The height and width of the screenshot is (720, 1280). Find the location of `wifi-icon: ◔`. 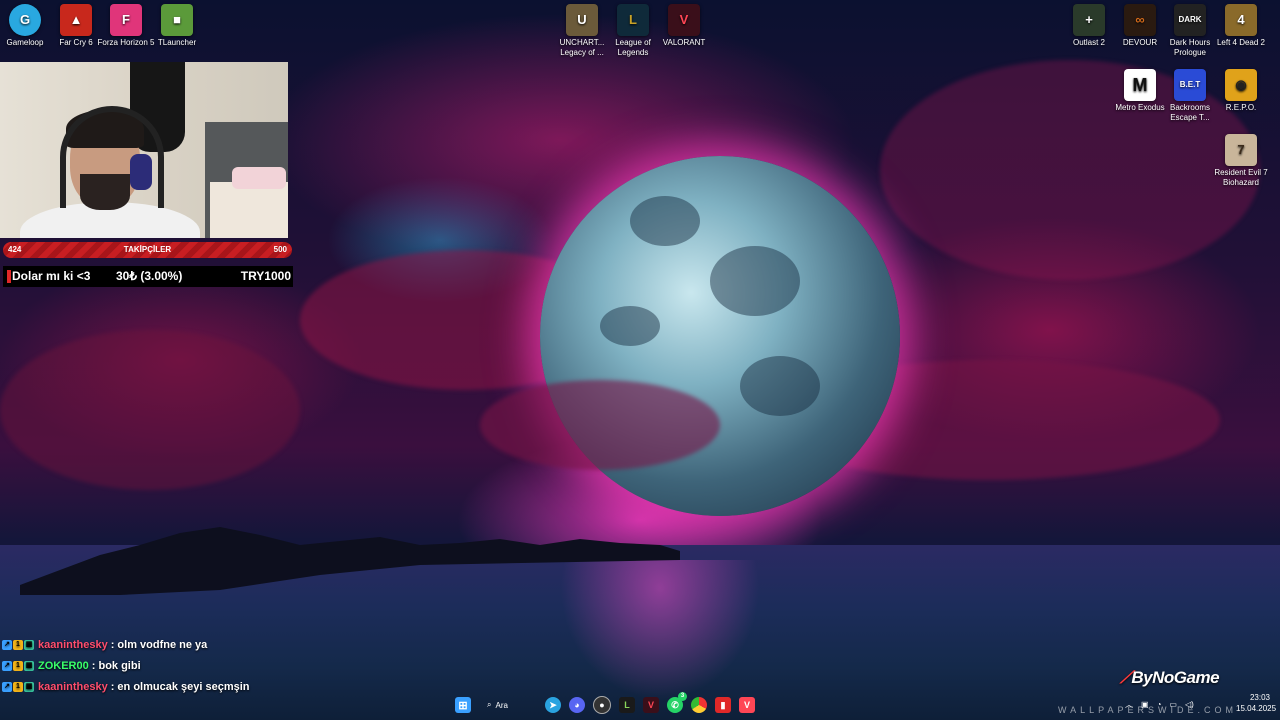

wifi-icon: ◔ is located at coordinates (1159, 704).